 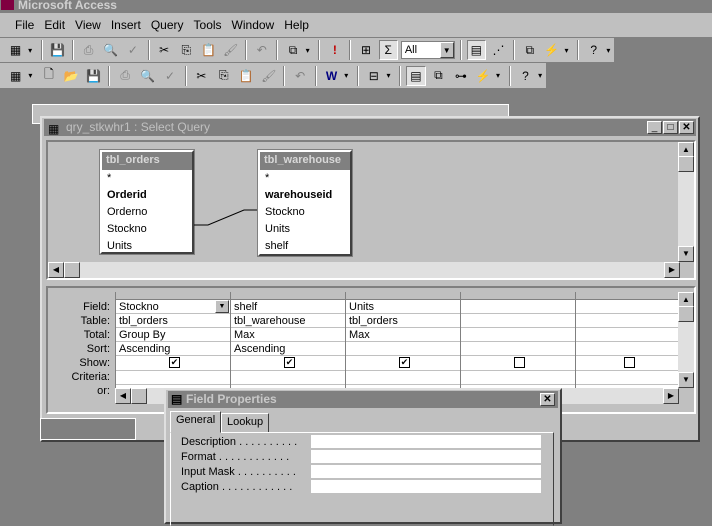 What do you see at coordinates (500, 75) in the screenshot?
I see `new-object-dropdown: ▾` at bounding box center [500, 75].